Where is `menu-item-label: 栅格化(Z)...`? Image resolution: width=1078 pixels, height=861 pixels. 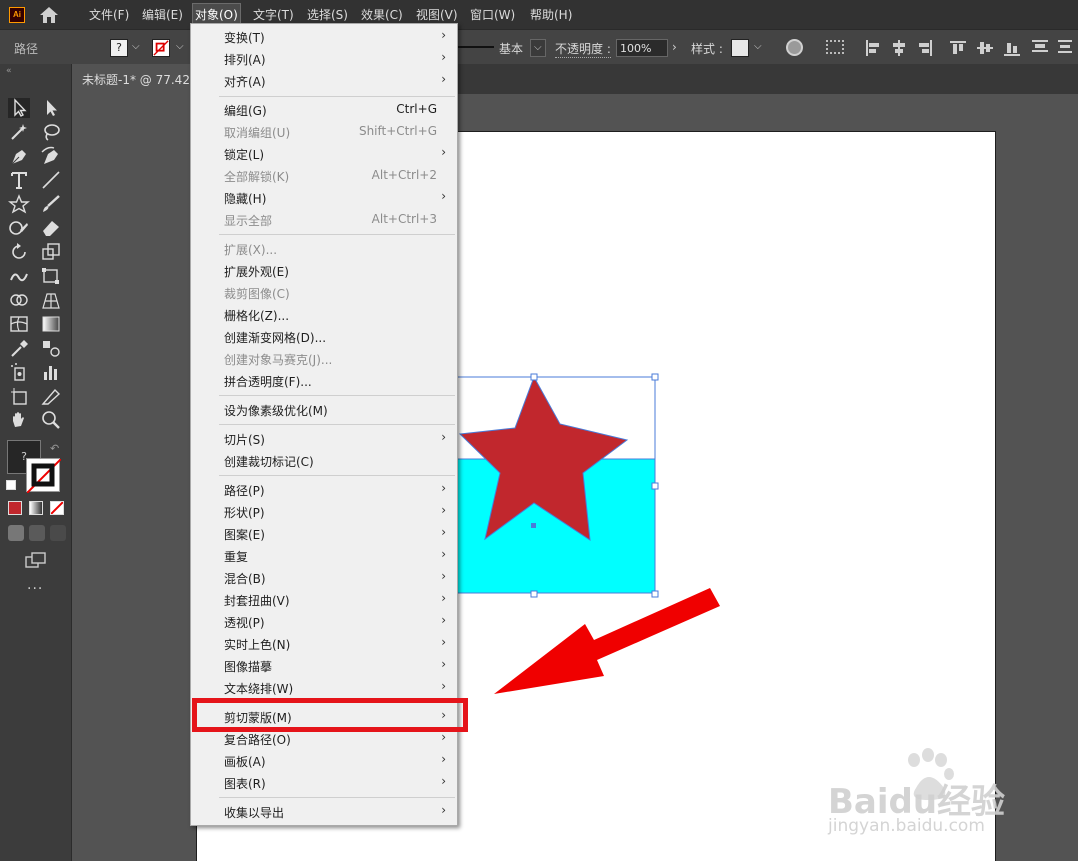 menu-item-label: 栅格化(Z)... is located at coordinates (257, 316).